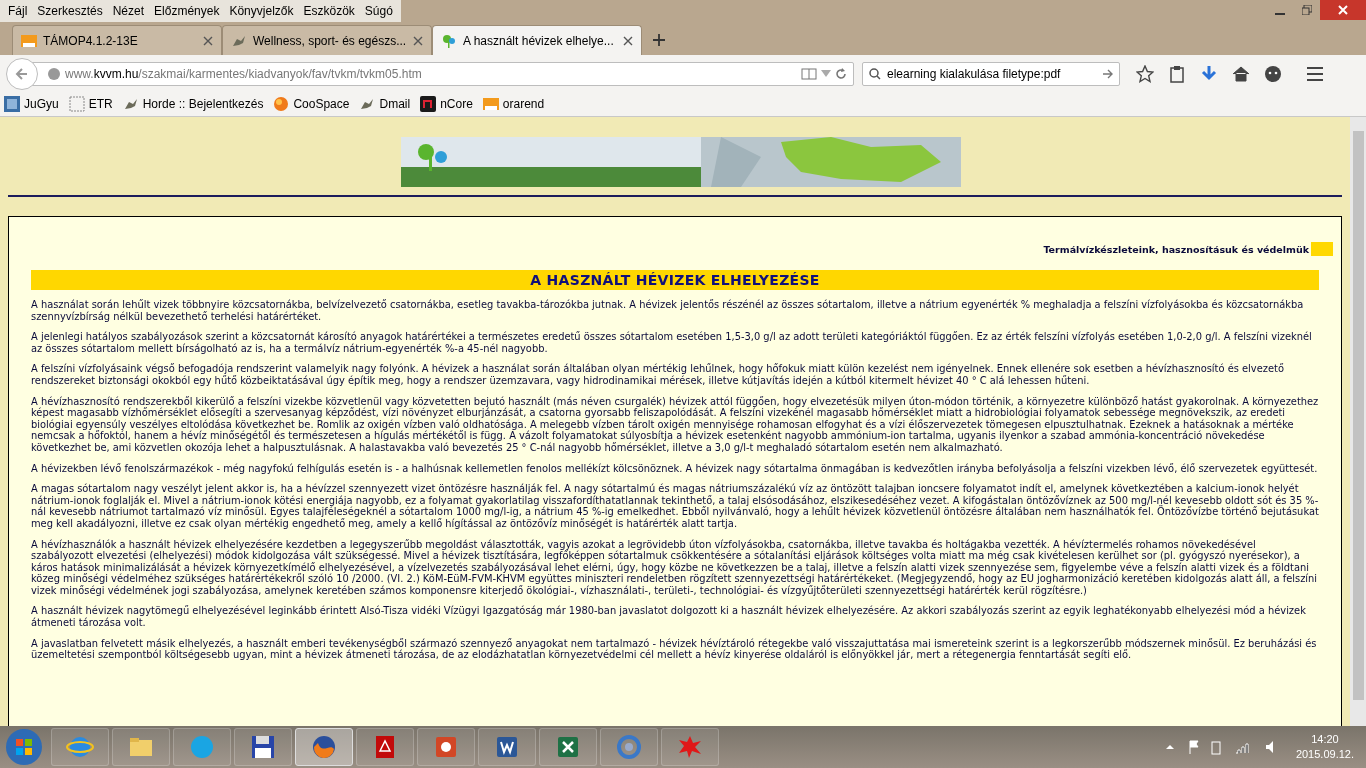  What do you see at coordinates (12, 104) in the screenshot?
I see `tile-icon` at bounding box center [12, 104].